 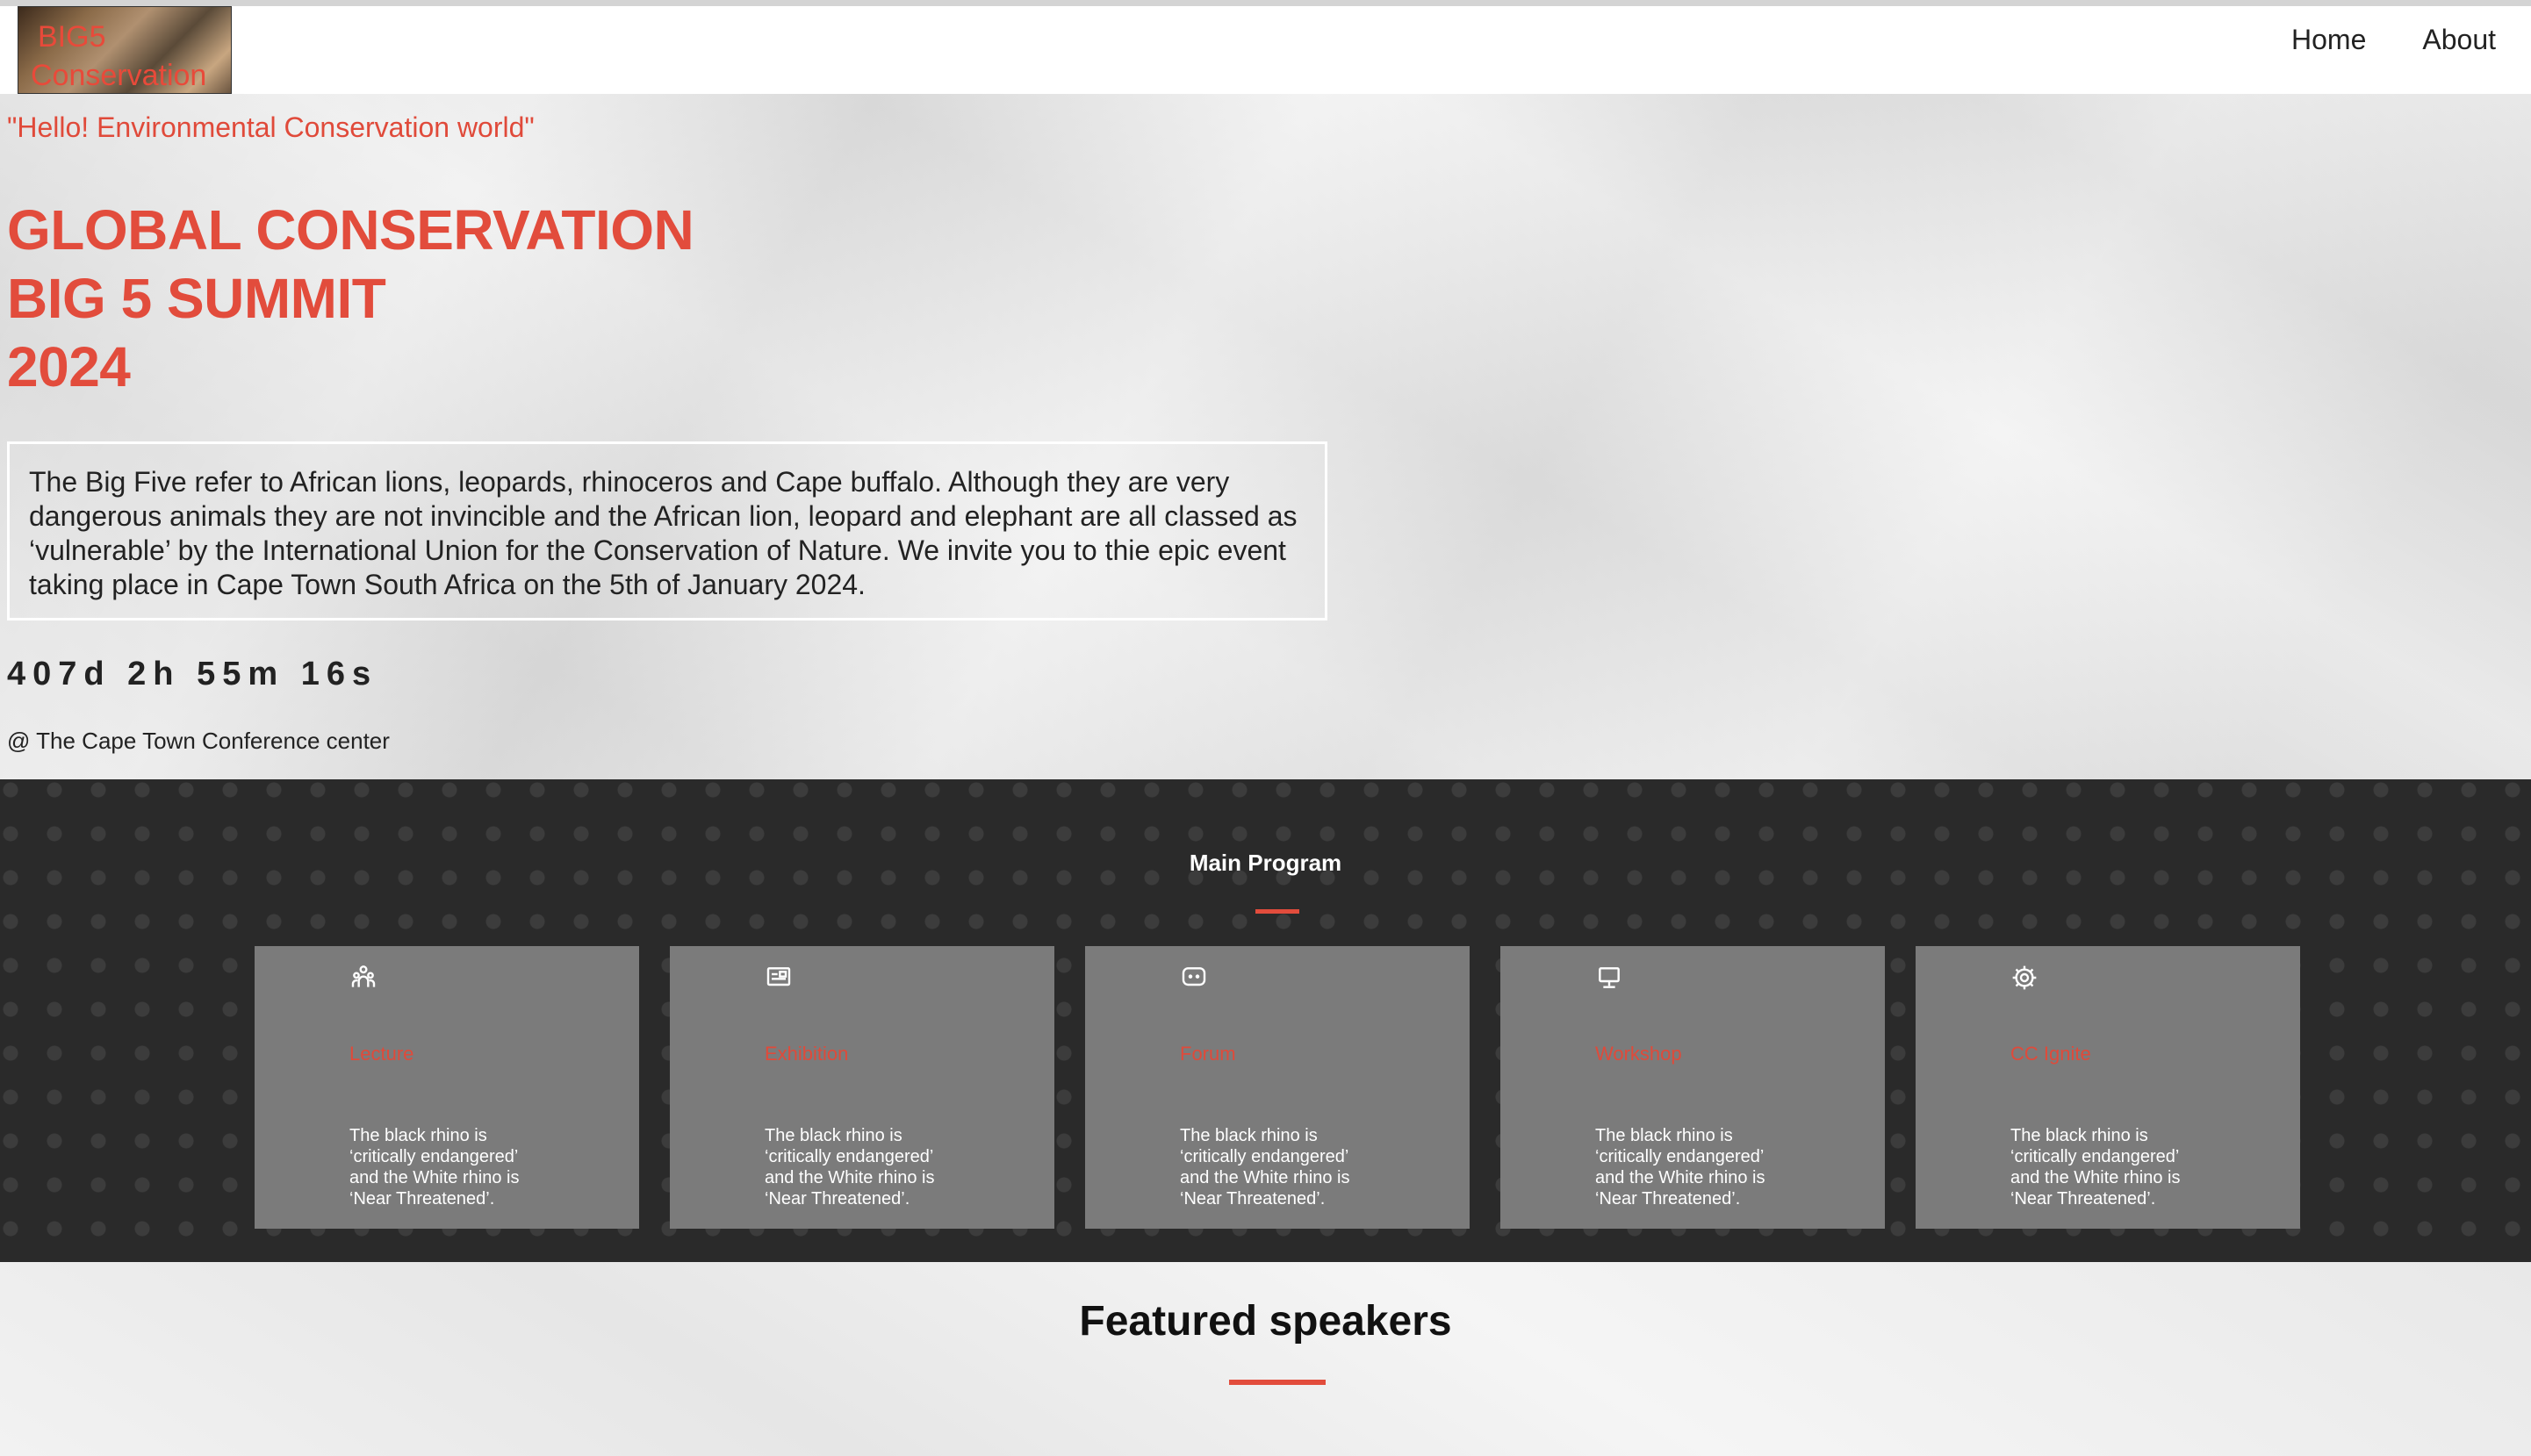 I want to click on card-title: Lecture, so click(x=381, y=1054).